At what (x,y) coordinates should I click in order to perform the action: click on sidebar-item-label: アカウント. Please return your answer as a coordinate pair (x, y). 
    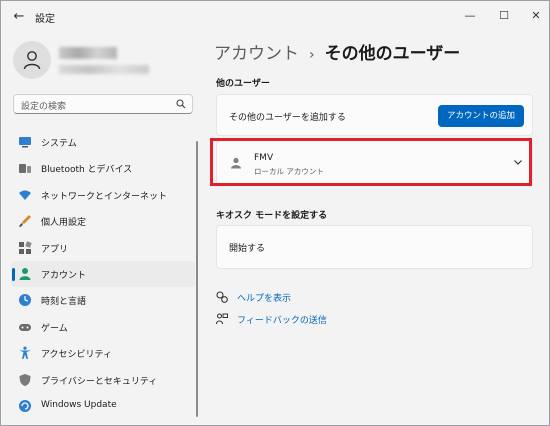
    Looking at the image, I should click on (64, 275).